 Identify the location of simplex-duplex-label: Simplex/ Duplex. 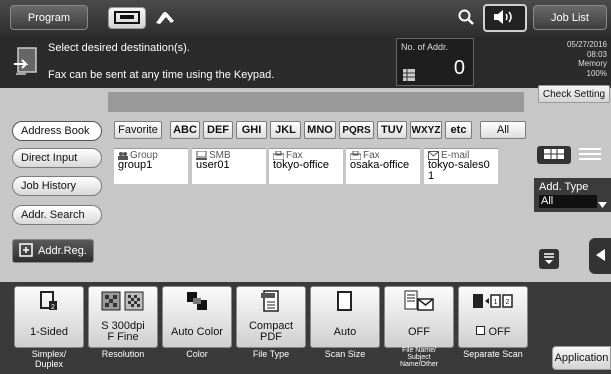
(49, 359).